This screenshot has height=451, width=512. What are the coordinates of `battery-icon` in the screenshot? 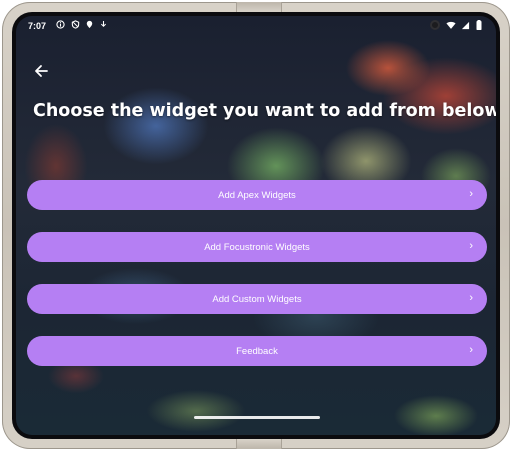 It's located at (479, 25).